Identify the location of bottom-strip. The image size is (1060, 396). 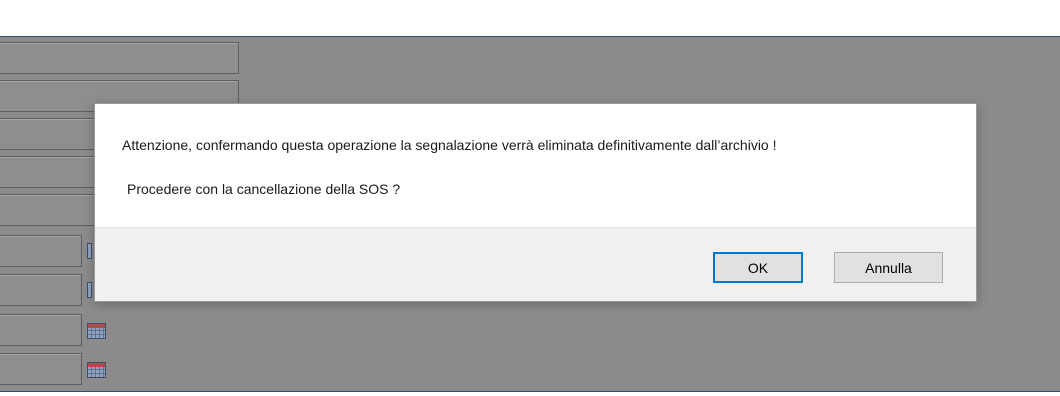
(530, 394).